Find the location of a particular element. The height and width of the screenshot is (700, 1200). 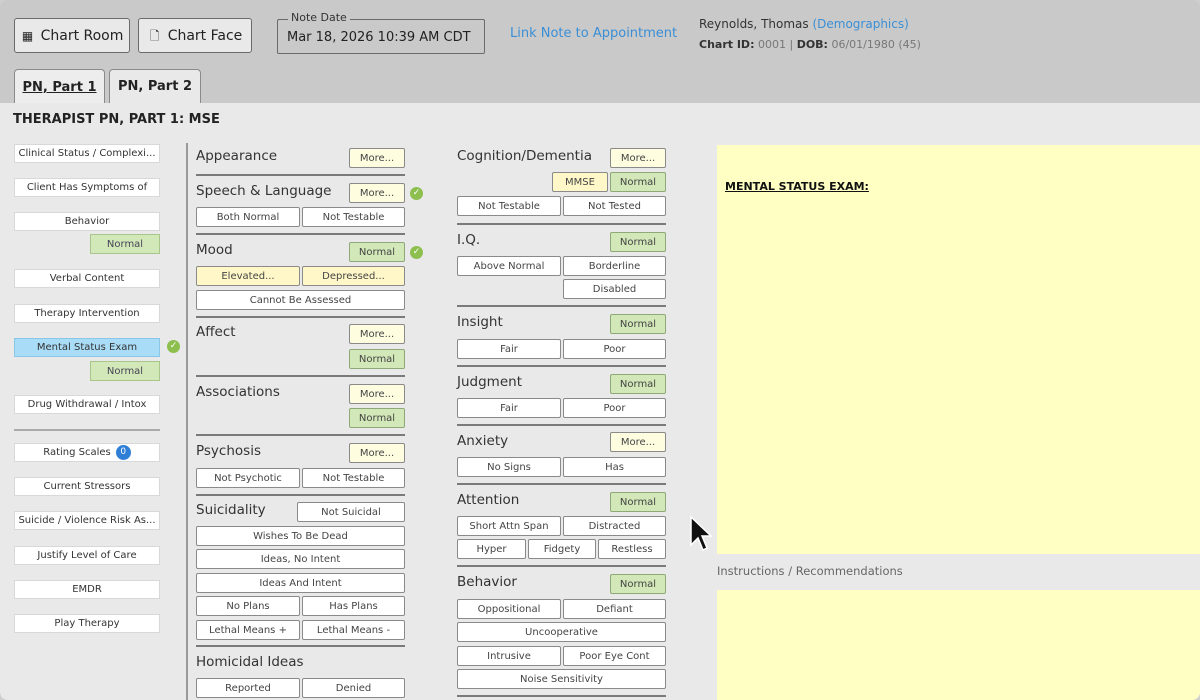

sidebar-item-therapy-intervention: Therapy Intervention is located at coordinates (87, 313).